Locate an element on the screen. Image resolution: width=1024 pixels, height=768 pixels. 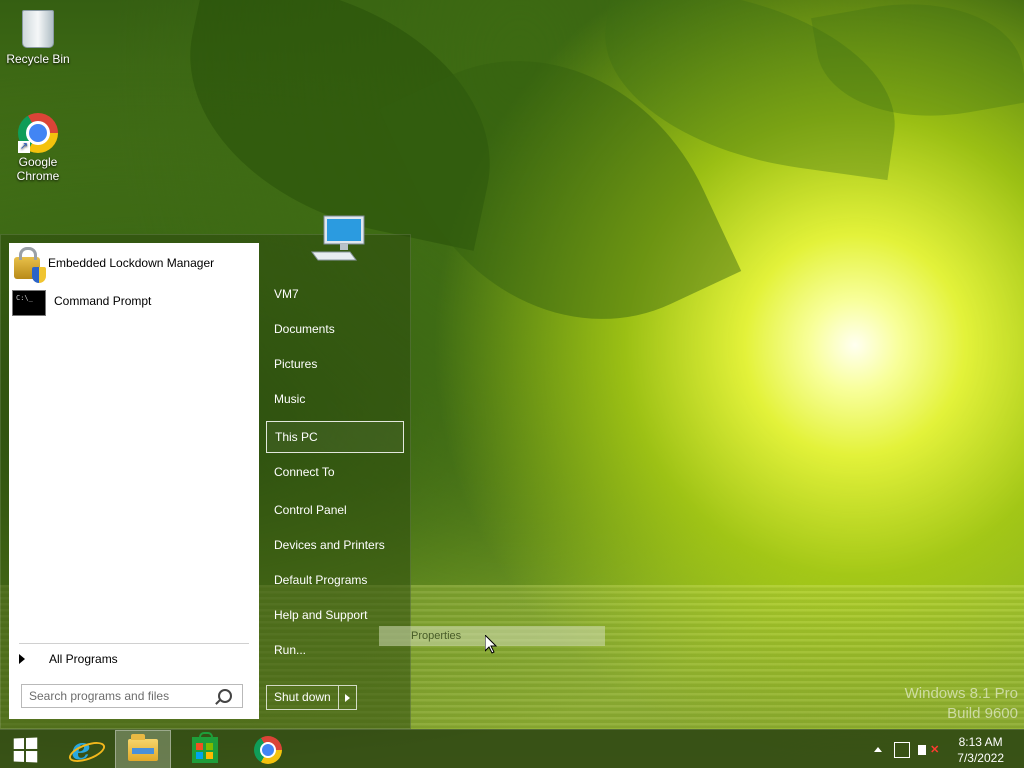
os-watermark: Windows 8.1 Pro Build 9600 is located at coordinates (961, 704).